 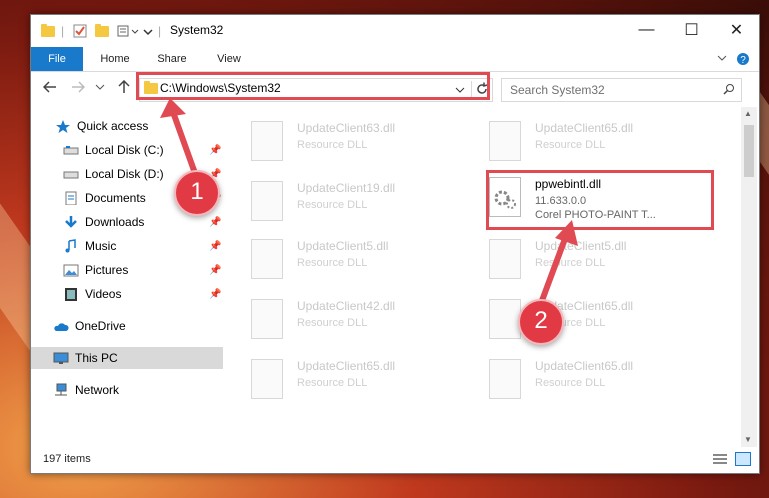 I want to click on step-badge-2: 2, so click(x=541, y=322).